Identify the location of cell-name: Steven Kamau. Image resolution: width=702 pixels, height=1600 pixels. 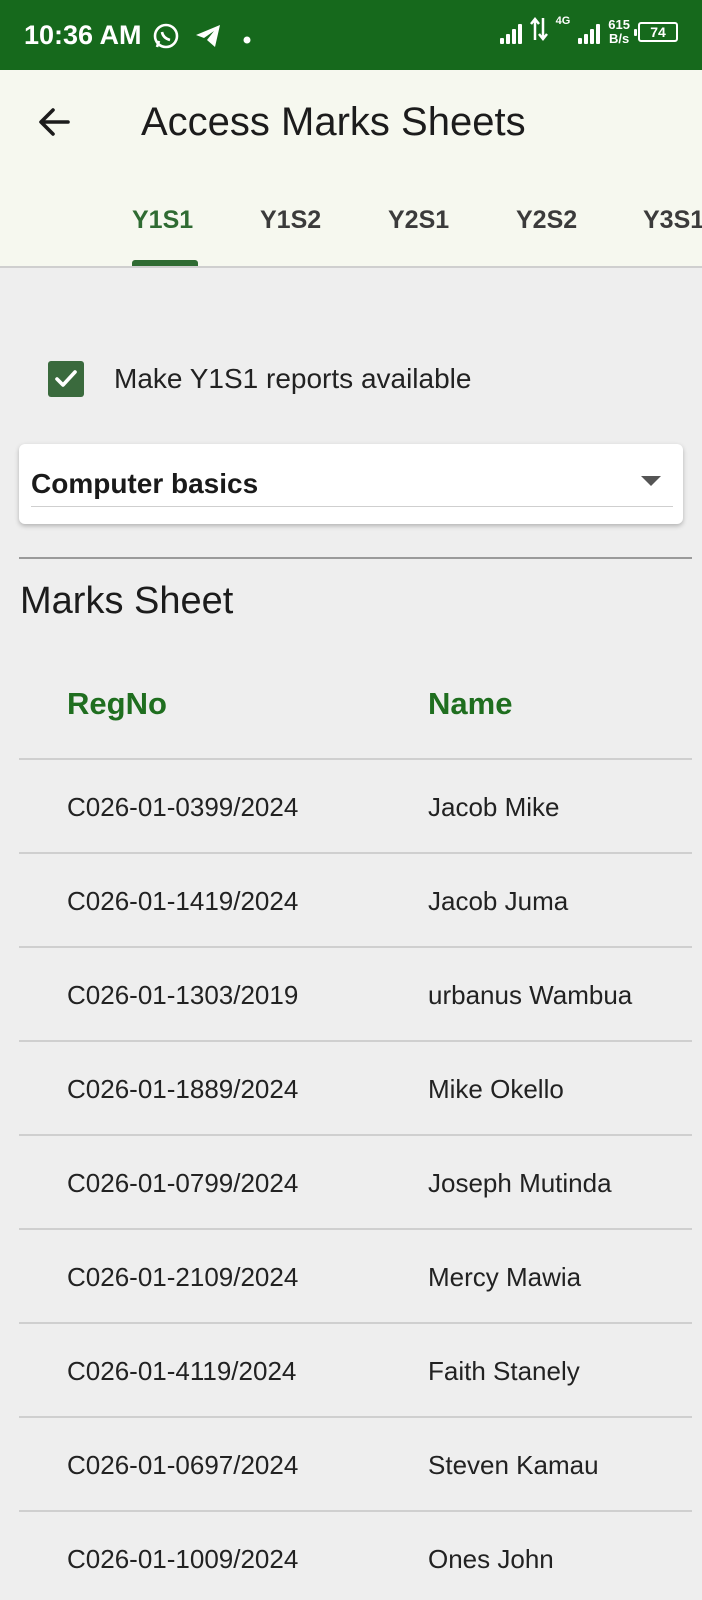
(513, 1465).